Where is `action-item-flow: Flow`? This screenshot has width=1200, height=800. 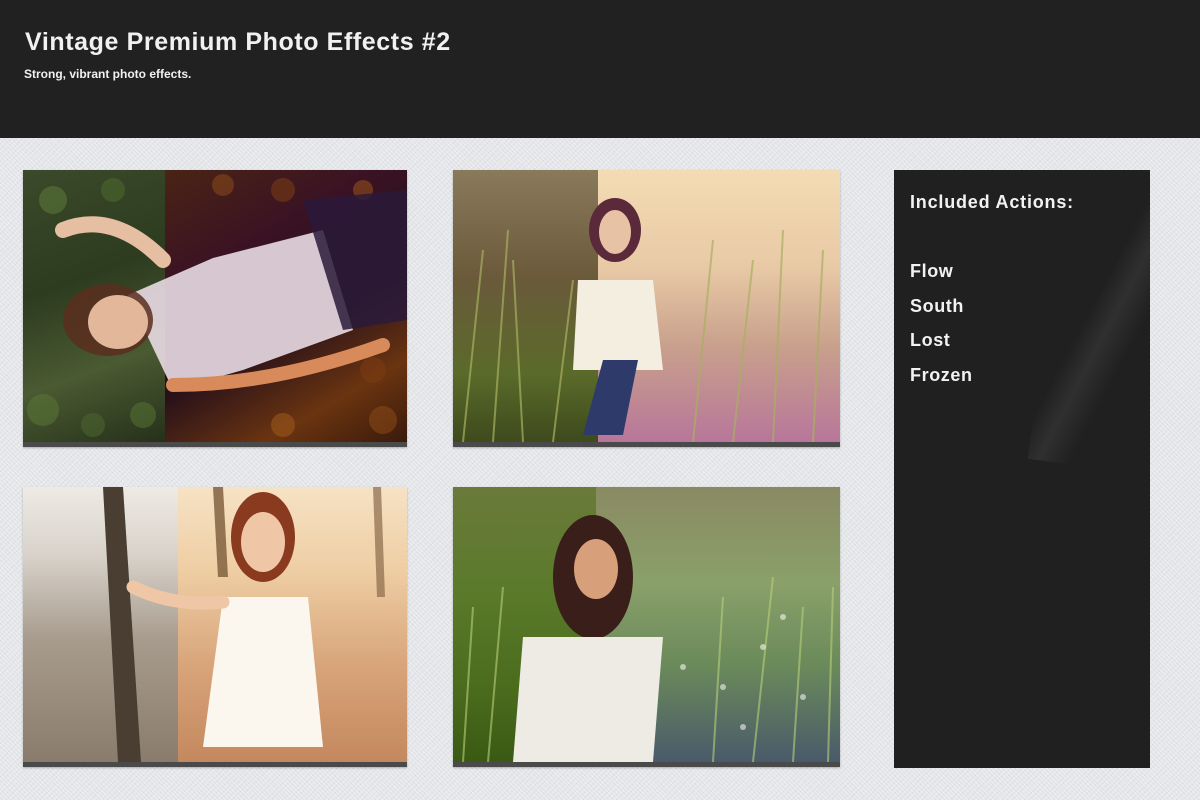 action-item-flow: Flow is located at coordinates (941, 277).